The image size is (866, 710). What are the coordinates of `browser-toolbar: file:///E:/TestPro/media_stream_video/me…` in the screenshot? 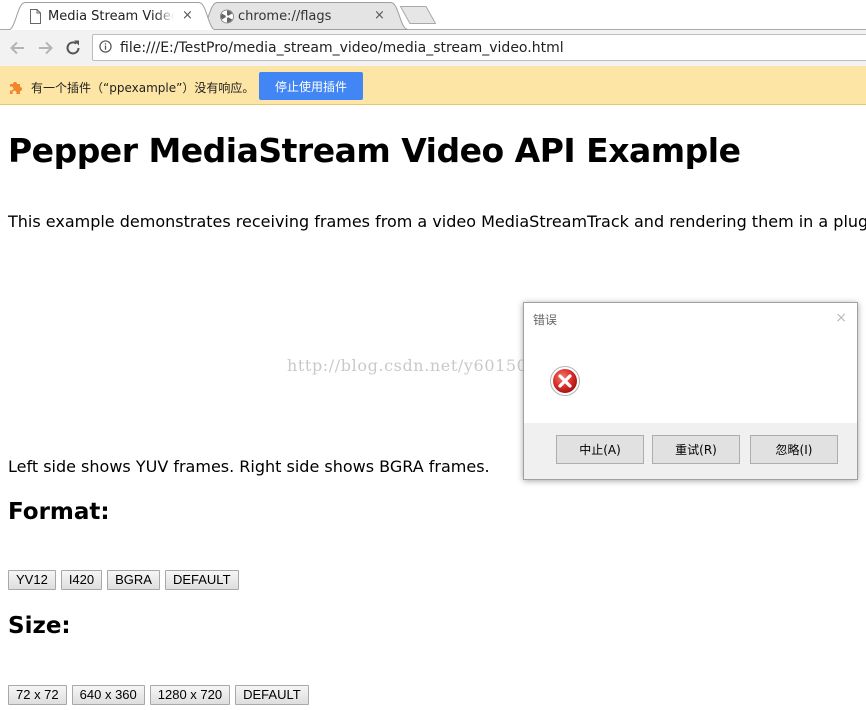 It's located at (433, 48).